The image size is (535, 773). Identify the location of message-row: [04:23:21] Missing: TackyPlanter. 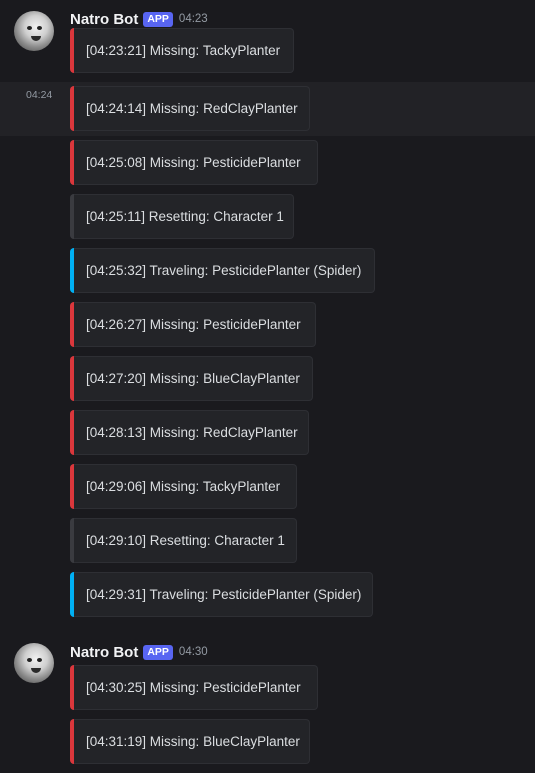
(267, 55).